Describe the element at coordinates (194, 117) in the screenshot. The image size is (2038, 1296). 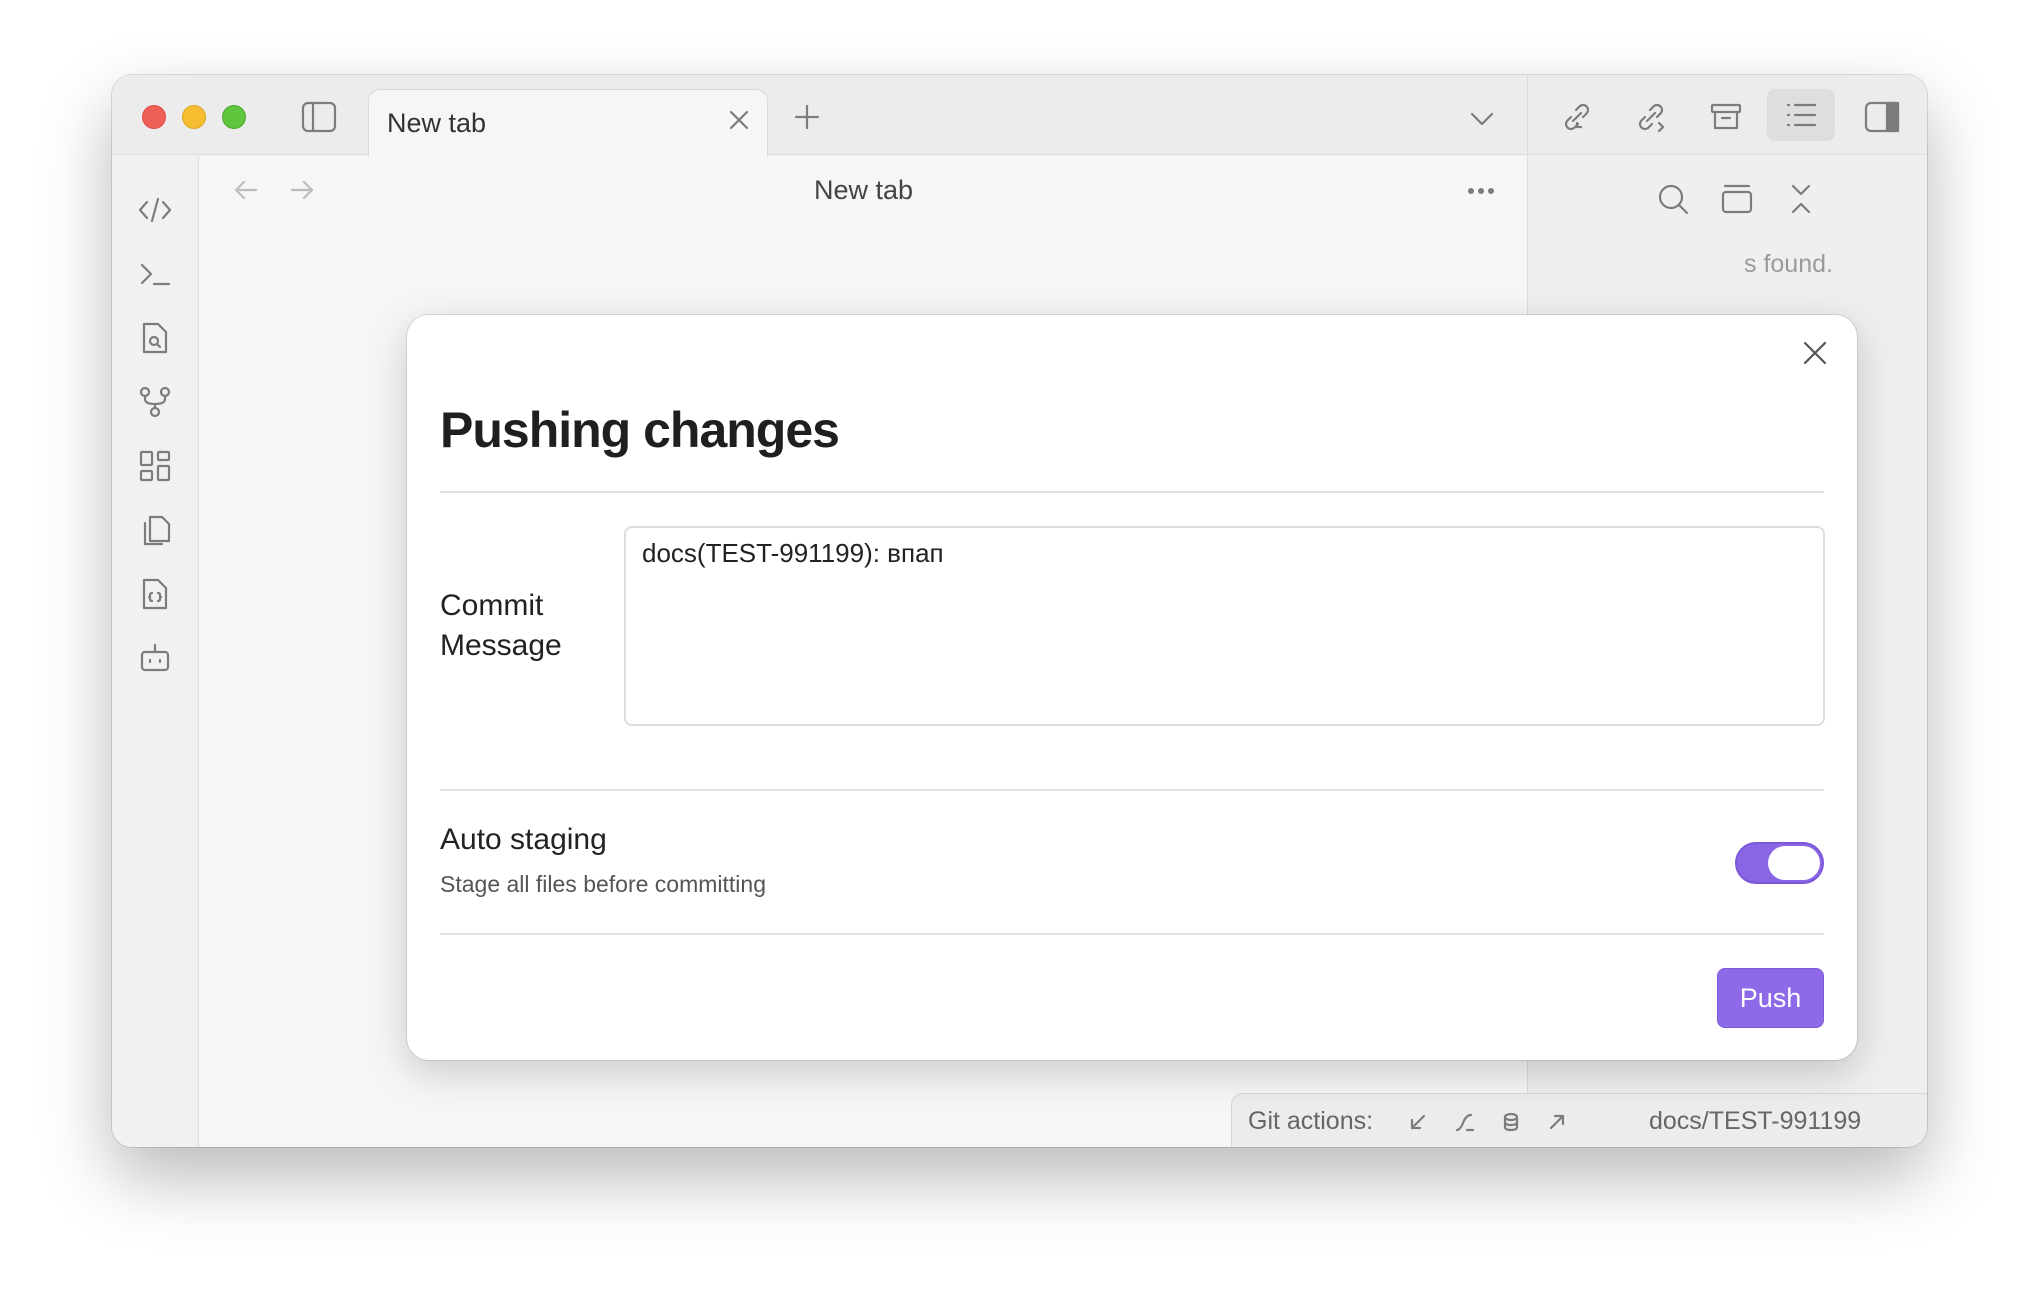
I see `minimize-window-button` at that location.